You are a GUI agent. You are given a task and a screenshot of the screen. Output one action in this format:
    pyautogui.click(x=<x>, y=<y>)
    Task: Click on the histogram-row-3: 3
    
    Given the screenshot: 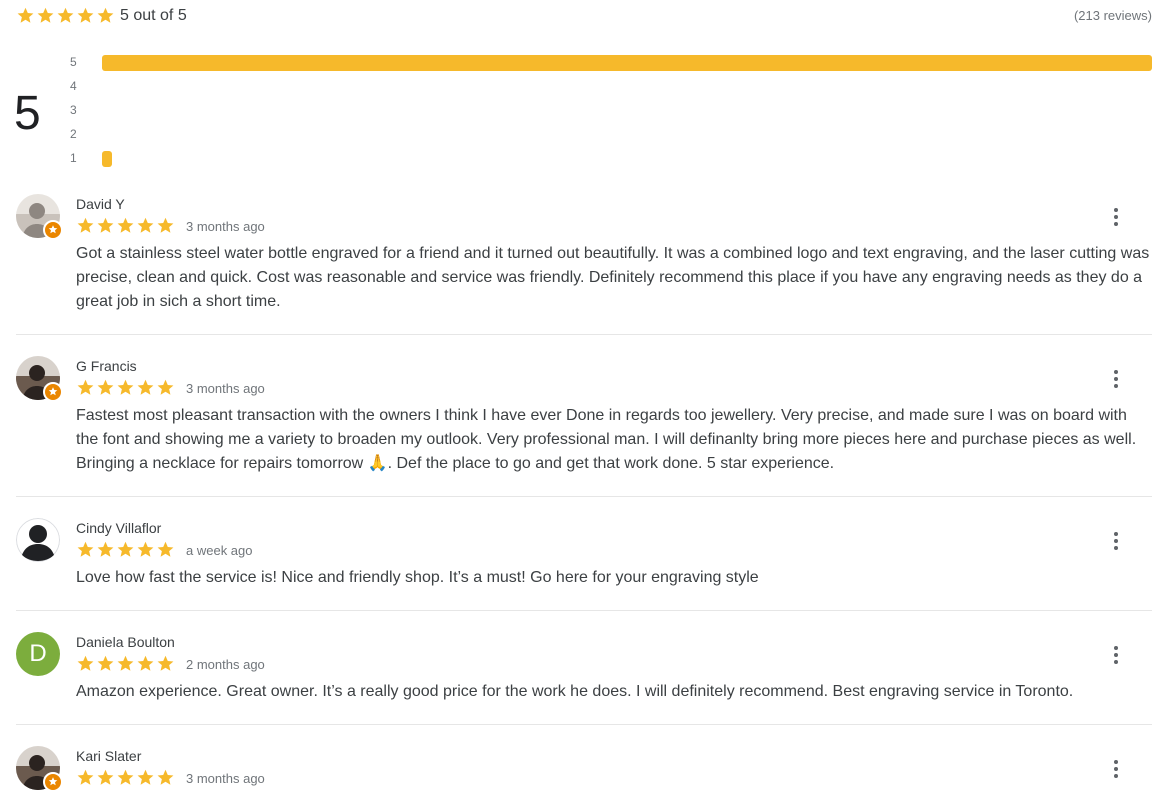 What is the action you would take?
    pyautogui.click(x=611, y=110)
    